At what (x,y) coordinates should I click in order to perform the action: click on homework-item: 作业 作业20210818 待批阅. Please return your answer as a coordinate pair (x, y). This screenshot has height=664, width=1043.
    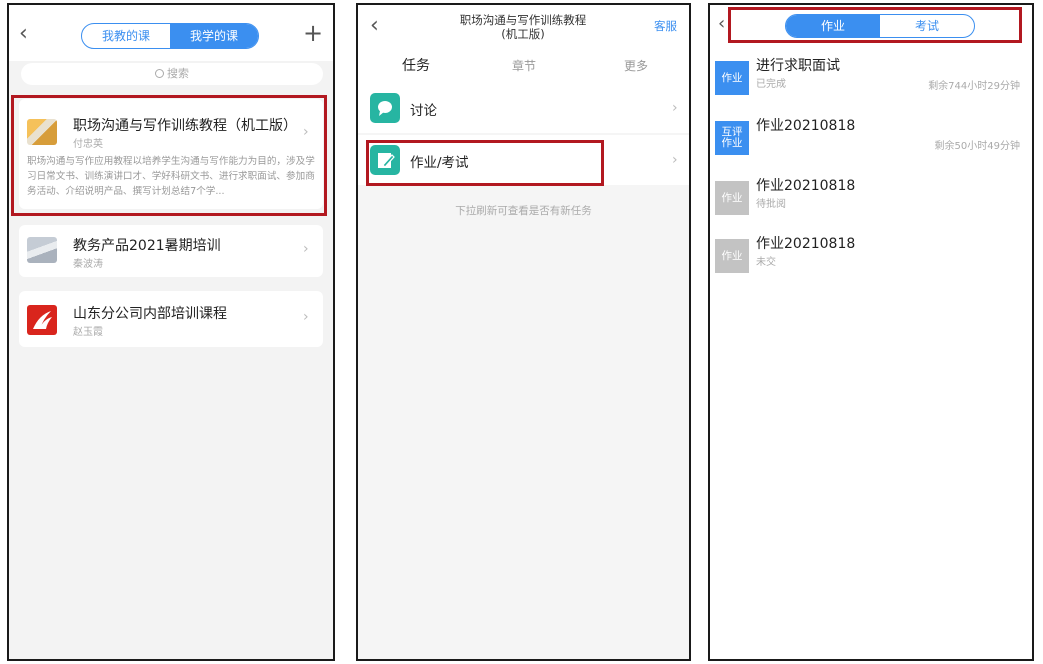
    Looking at the image, I should click on (871, 201).